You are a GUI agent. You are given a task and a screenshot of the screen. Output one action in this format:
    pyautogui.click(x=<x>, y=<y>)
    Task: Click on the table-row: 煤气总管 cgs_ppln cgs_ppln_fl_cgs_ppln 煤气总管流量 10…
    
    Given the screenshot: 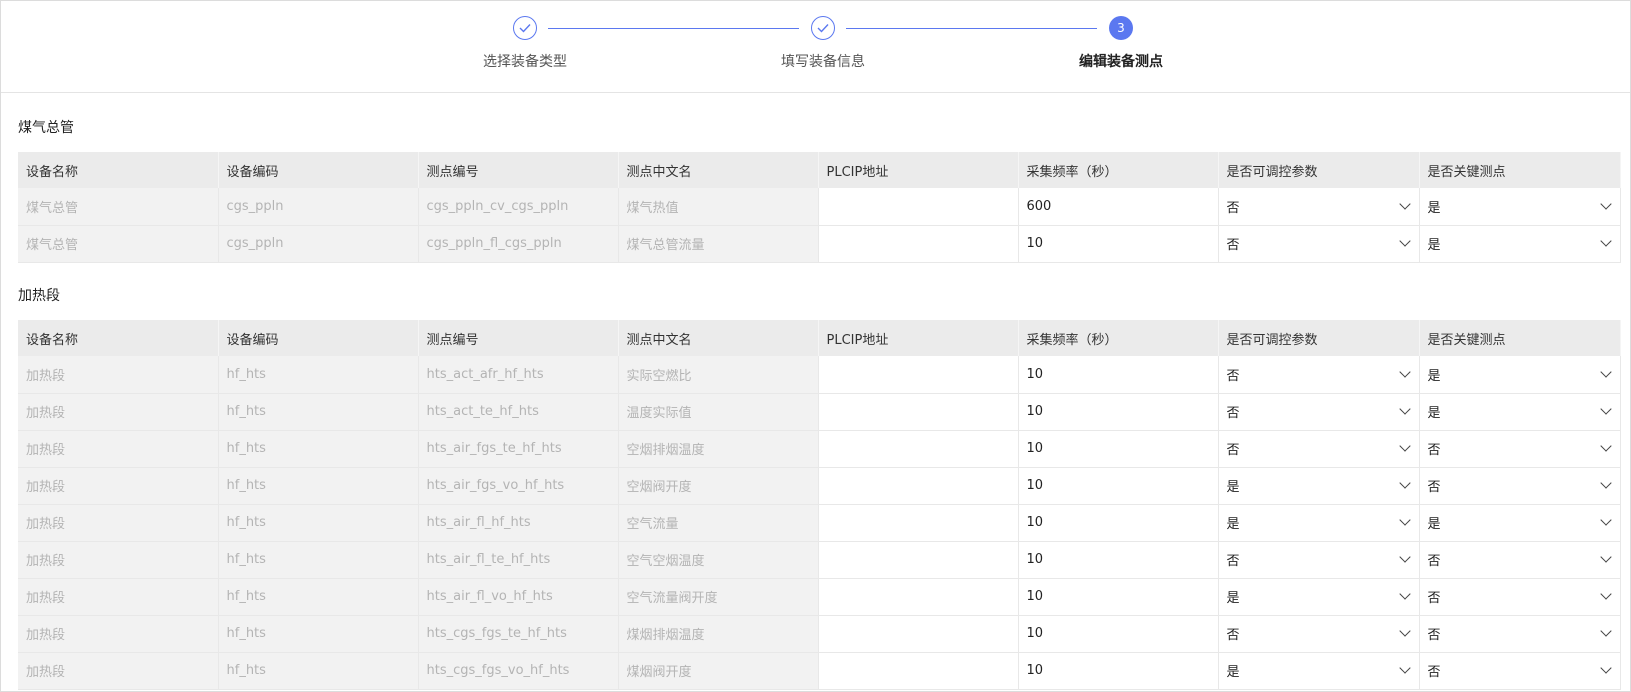 What is the action you would take?
    pyautogui.click(x=819, y=244)
    